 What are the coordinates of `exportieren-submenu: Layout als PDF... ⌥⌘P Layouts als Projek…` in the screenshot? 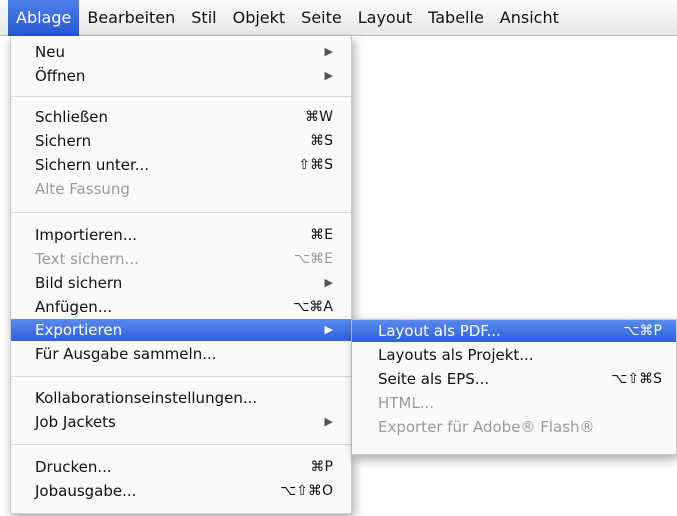 It's located at (514, 387).